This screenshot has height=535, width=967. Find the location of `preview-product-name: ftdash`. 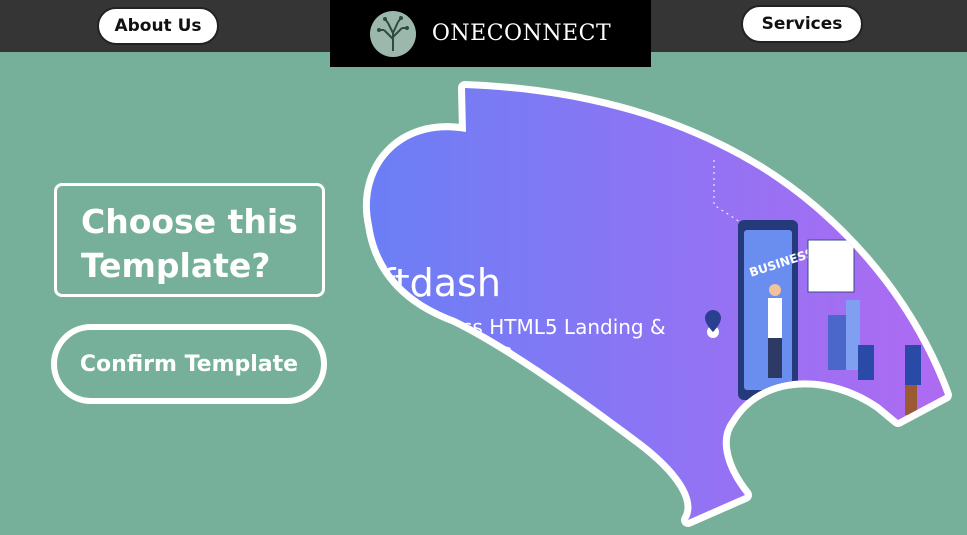

preview-product-name: ftdash is located at coordinates (441, 283).